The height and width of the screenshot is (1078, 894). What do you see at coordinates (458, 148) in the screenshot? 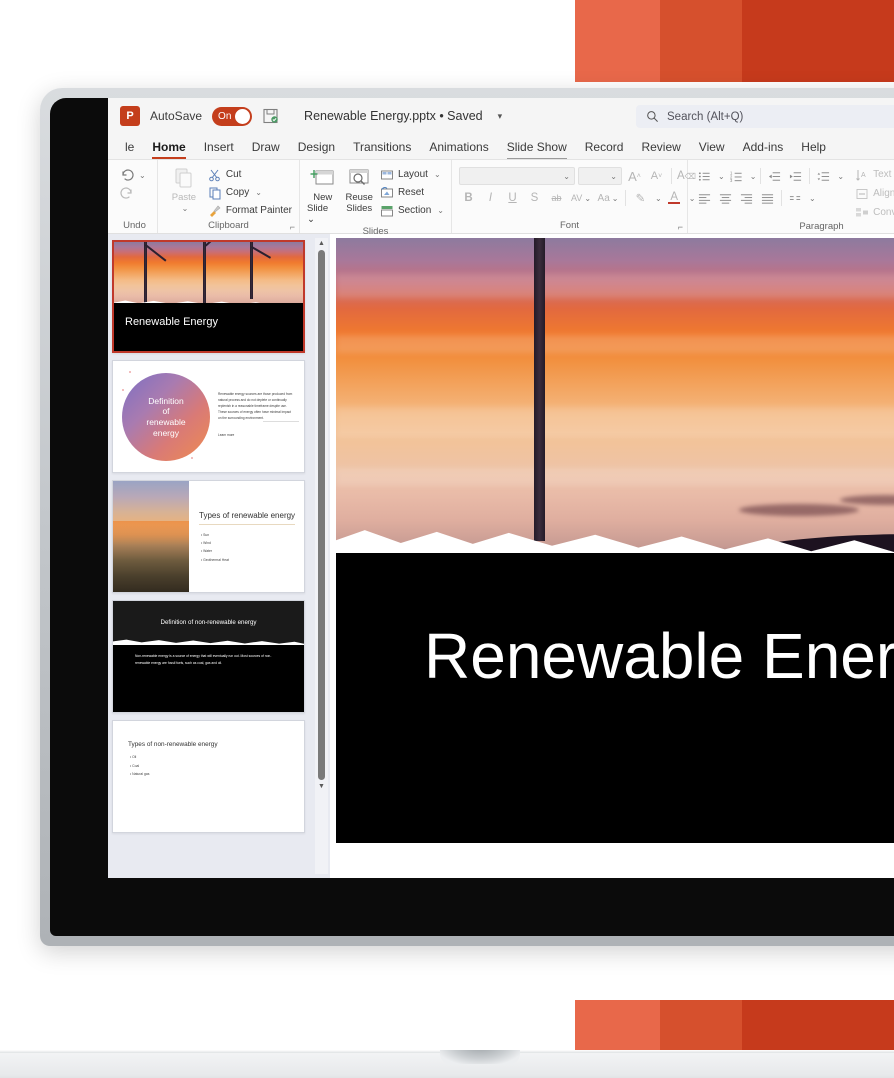
I see `tab-animations: Animations` at bounding box center [458, 148].